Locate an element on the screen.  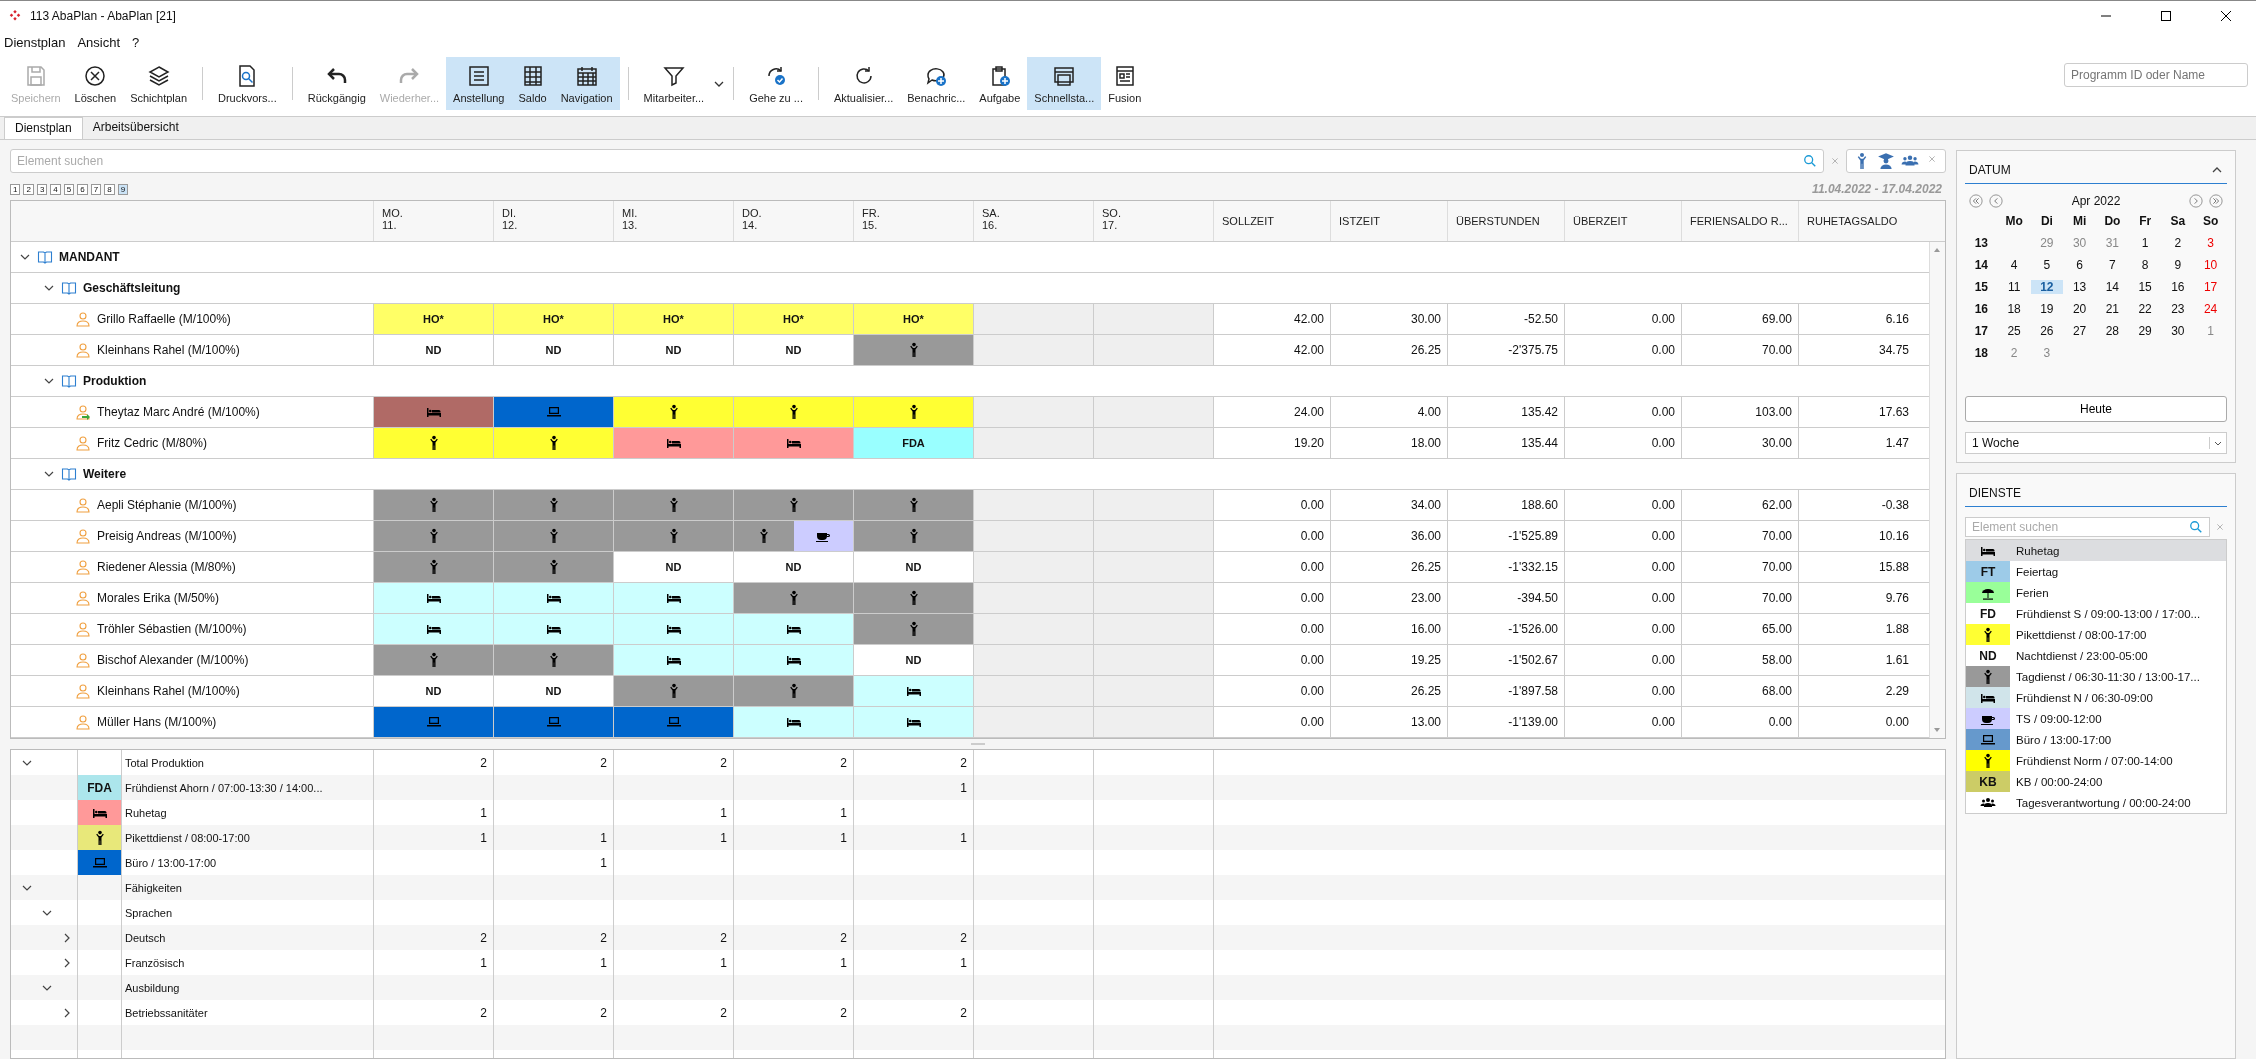
chevron-left-icon is located at coordinates (1996, 201).